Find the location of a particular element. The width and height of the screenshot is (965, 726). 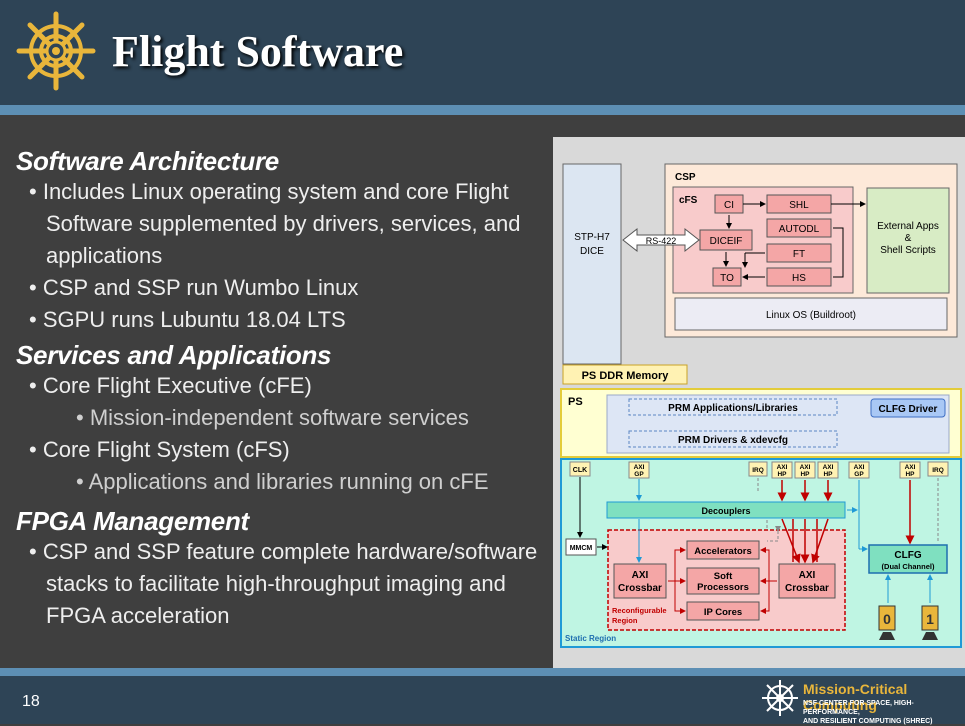

bullet-item: • SGPU runs Lubuntu 18.04 LTS is located at coordinates (187, 319).